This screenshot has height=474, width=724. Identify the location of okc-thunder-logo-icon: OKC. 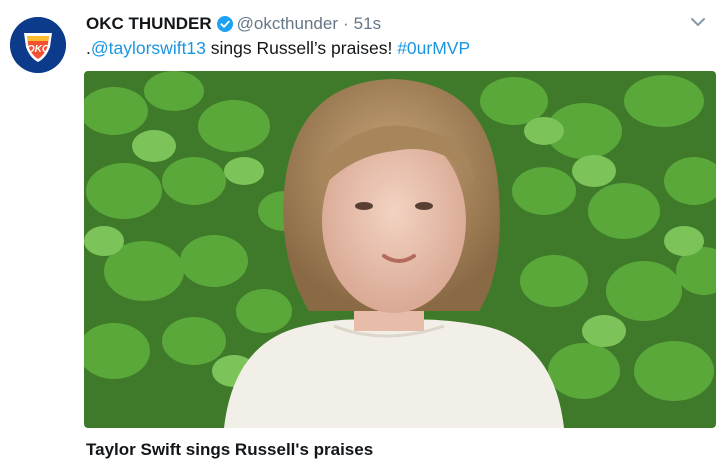
(38, 45).